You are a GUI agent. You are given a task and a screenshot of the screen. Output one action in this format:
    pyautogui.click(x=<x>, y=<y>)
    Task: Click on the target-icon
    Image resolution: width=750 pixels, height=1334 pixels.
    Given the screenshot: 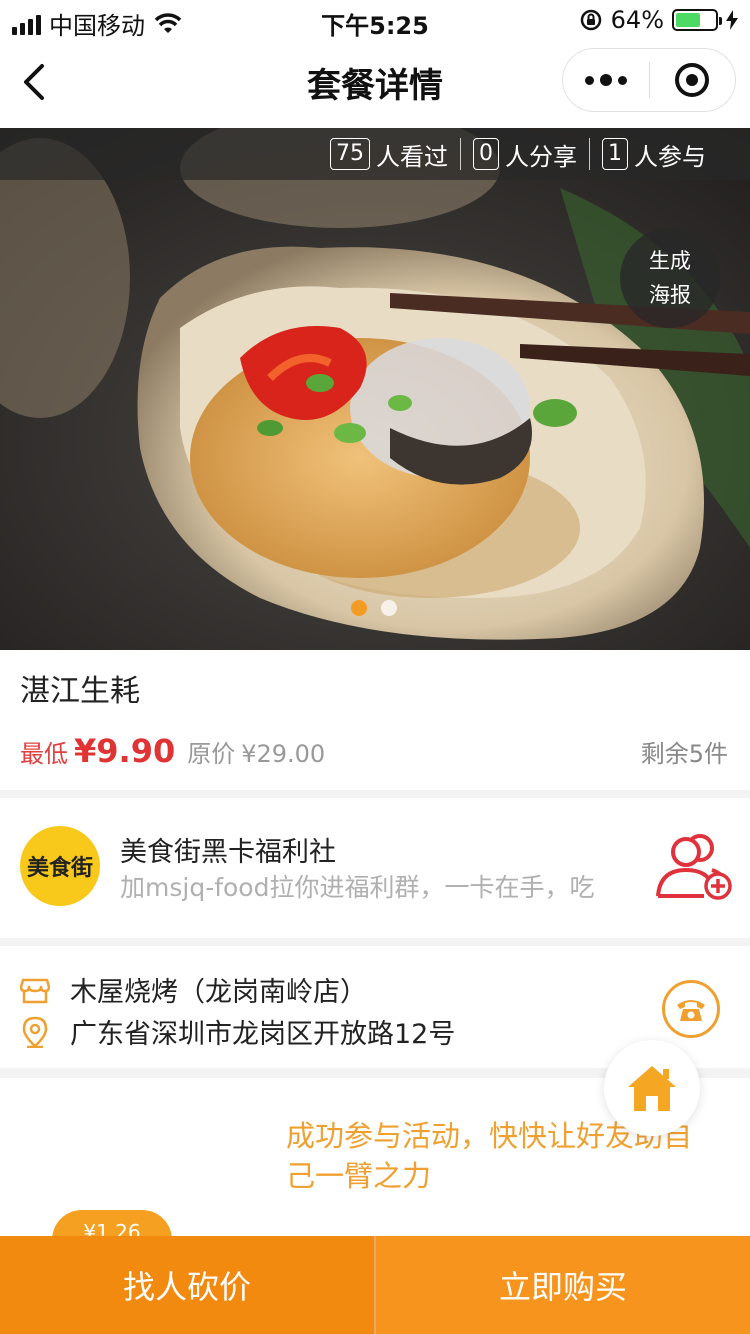 What is the action you would take?
    pyautogui.click(x=692, y=80)
    